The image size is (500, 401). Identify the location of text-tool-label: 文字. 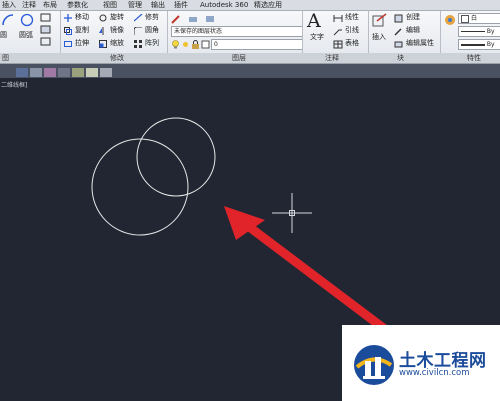
(317, 37).